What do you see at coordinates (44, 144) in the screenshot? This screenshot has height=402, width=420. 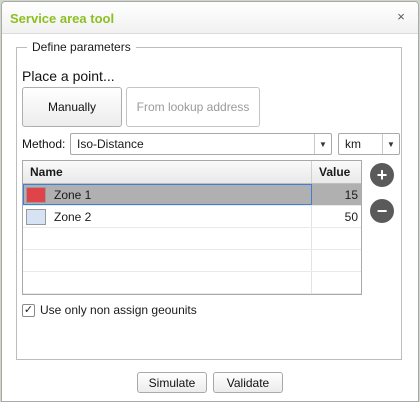 I see `method-label: Method:` at bounding box center [44, 144].